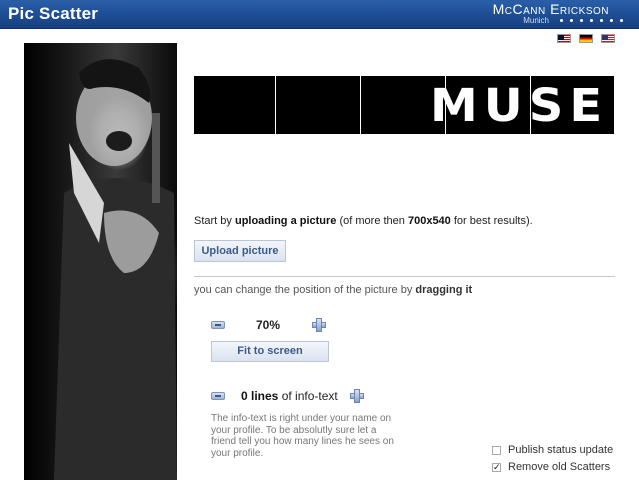 The image size is (639, 480). What do you see at coordinates (319, 325) in the screenshot?
I see `zoom-in-icon` at bounding box center [319, 325].